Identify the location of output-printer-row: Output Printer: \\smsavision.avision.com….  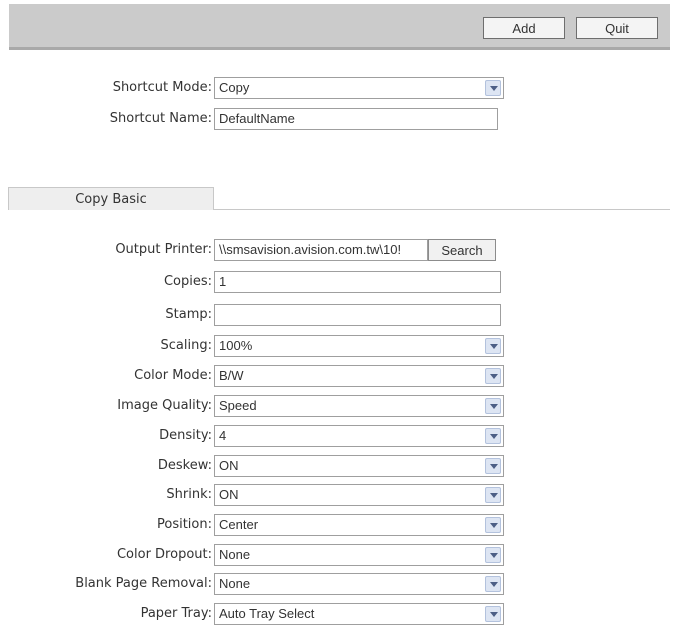
(339, 250).